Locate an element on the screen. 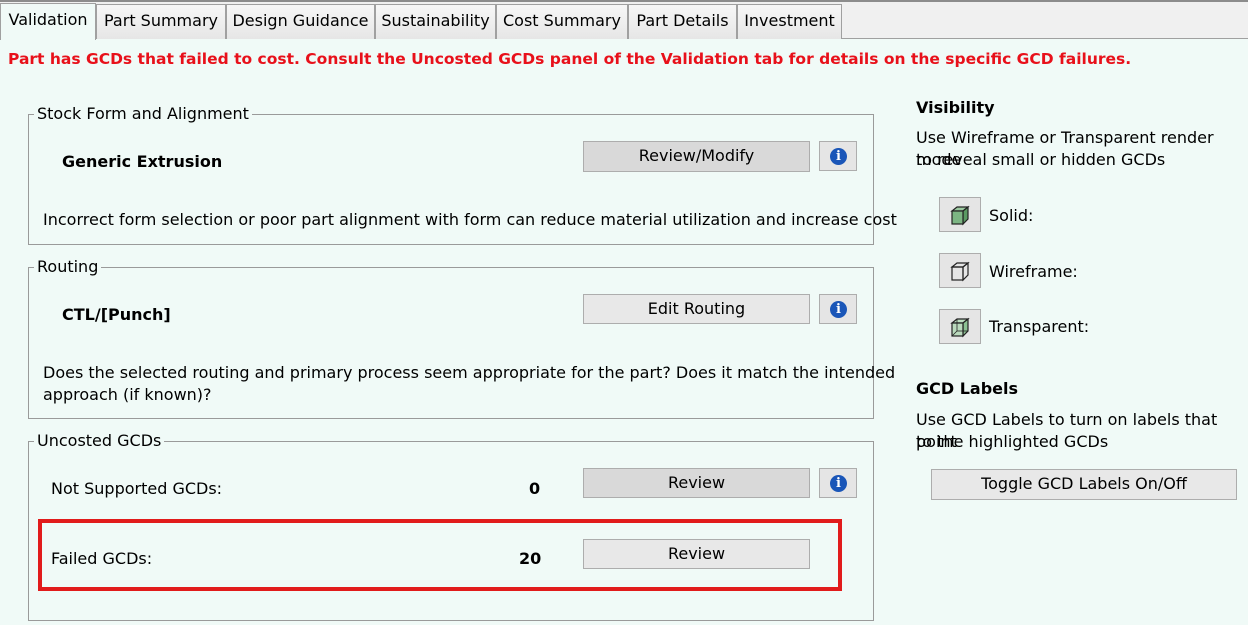 This screenshot has height=625, width=1248. not-supported-gcds-label: Not Supported GCDs: is located at coordinates (137, 488).